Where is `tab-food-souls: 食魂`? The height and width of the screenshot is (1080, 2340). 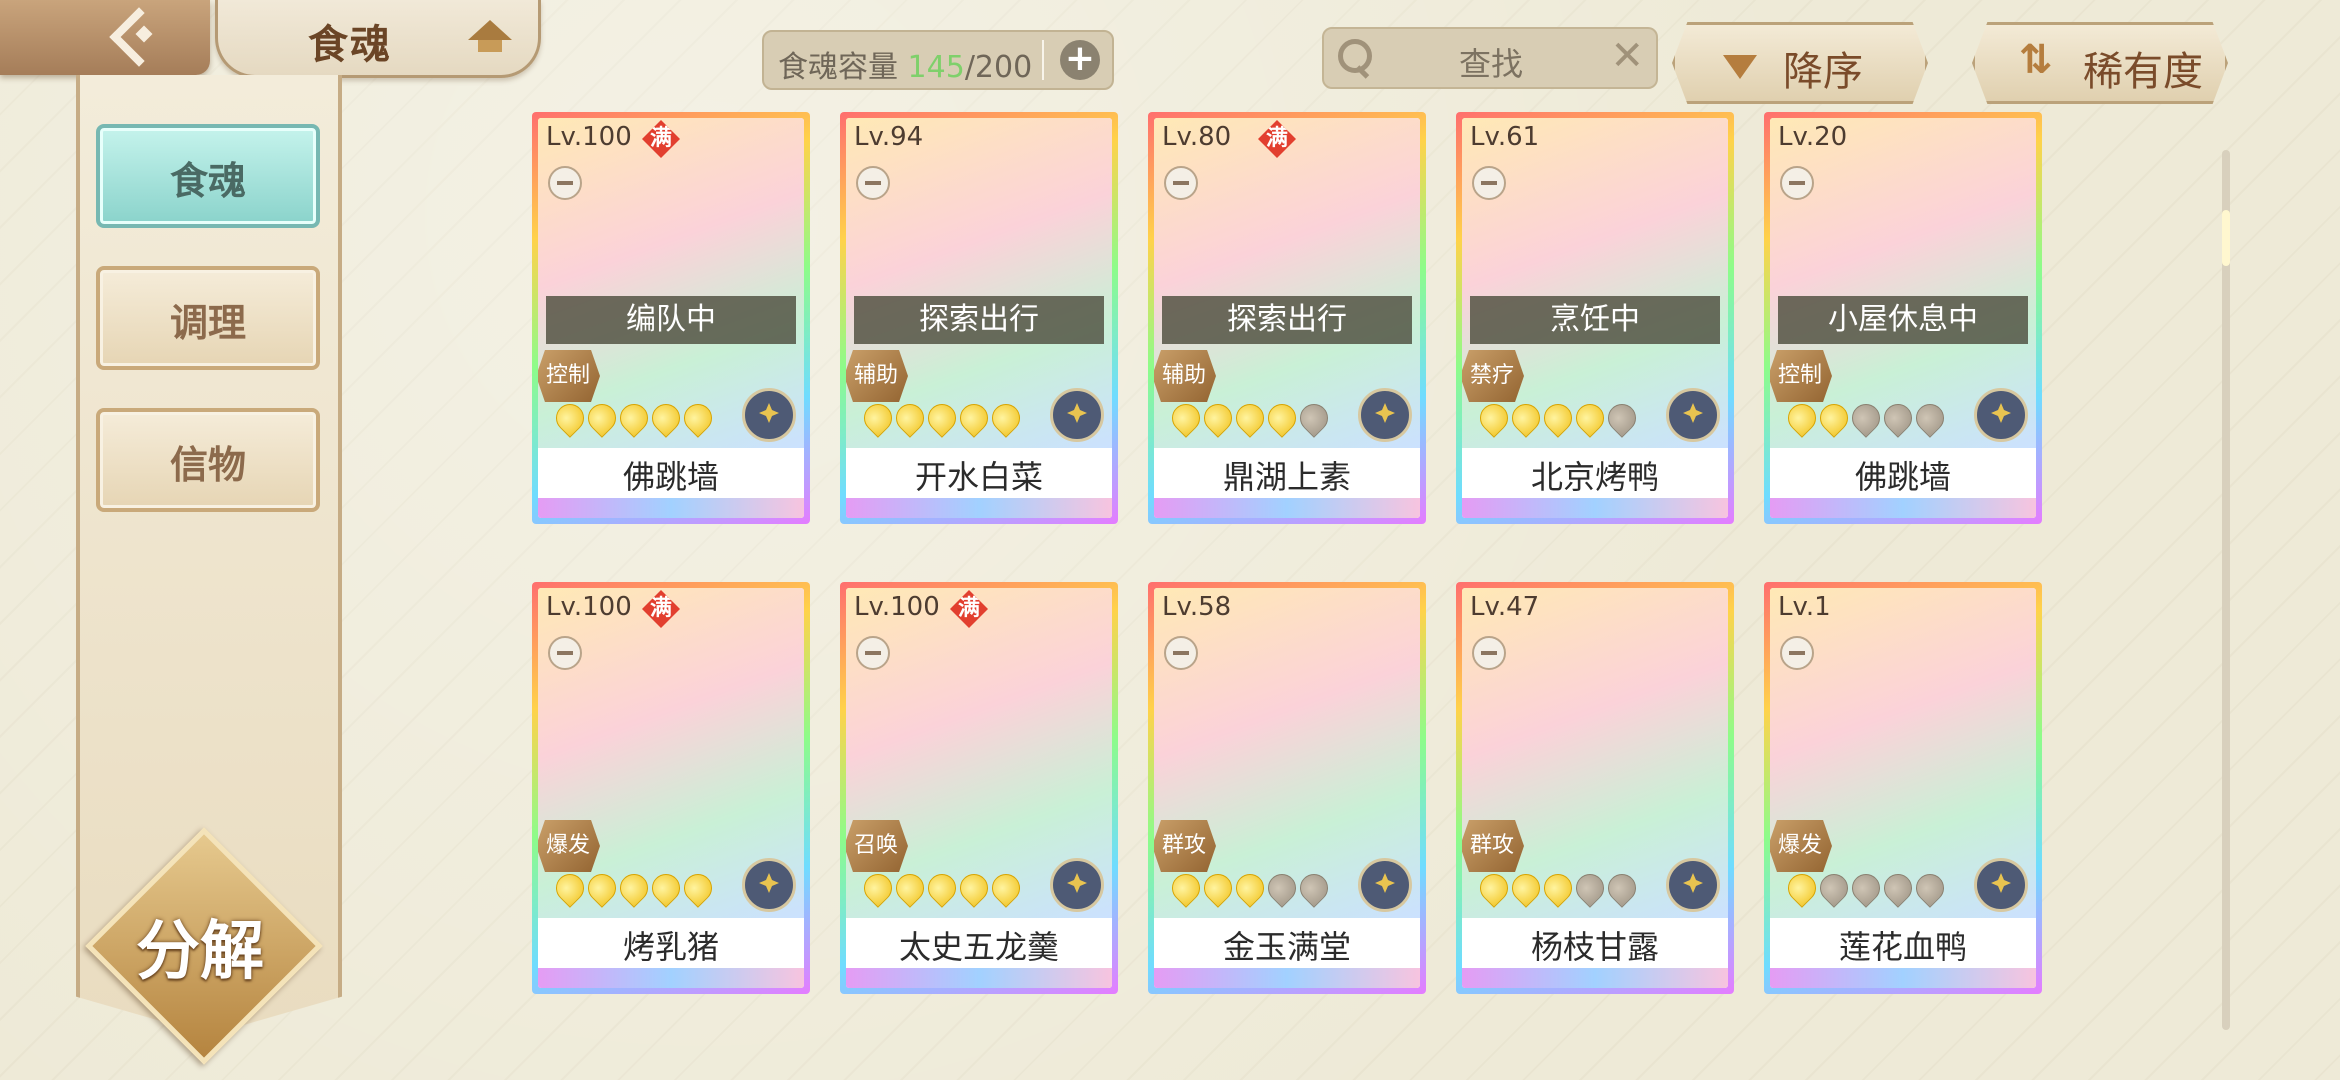
tab-food-souls: 食魂 is located at coordinates (208, 176).